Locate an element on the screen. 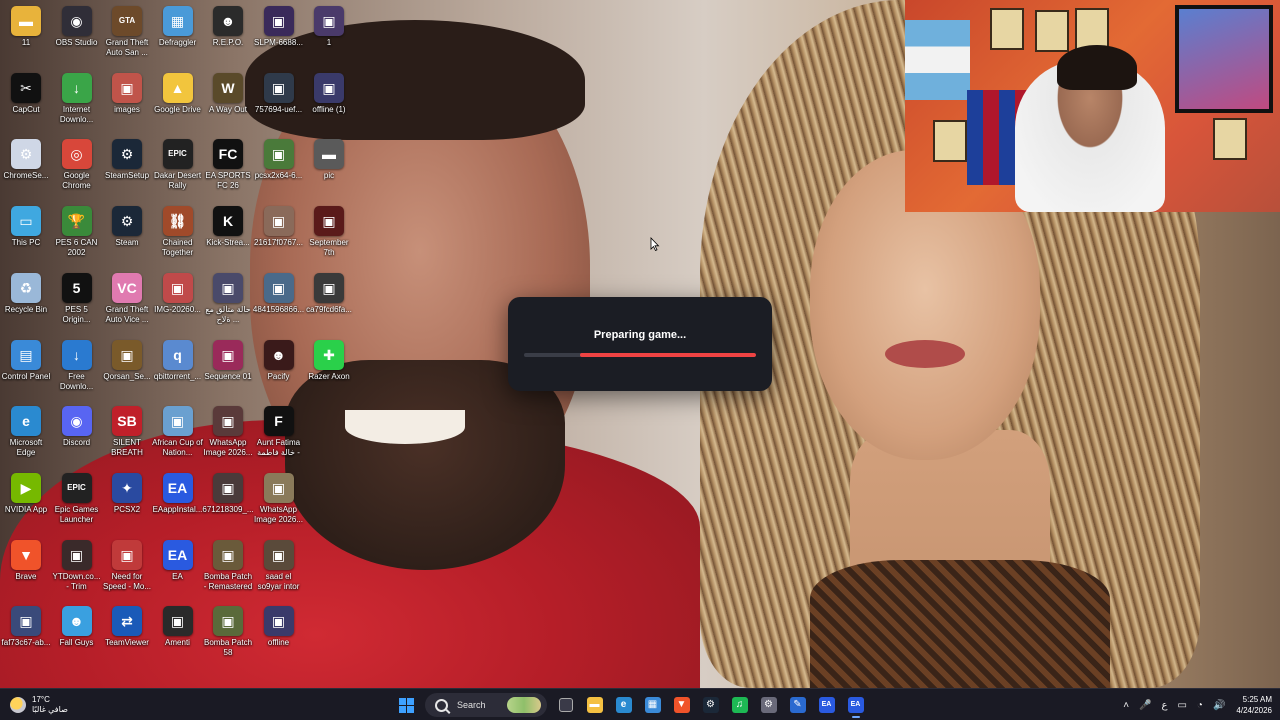 The image size is (1280, 720). monitor-icon: ▭ is located at coordinates (1181, 705).